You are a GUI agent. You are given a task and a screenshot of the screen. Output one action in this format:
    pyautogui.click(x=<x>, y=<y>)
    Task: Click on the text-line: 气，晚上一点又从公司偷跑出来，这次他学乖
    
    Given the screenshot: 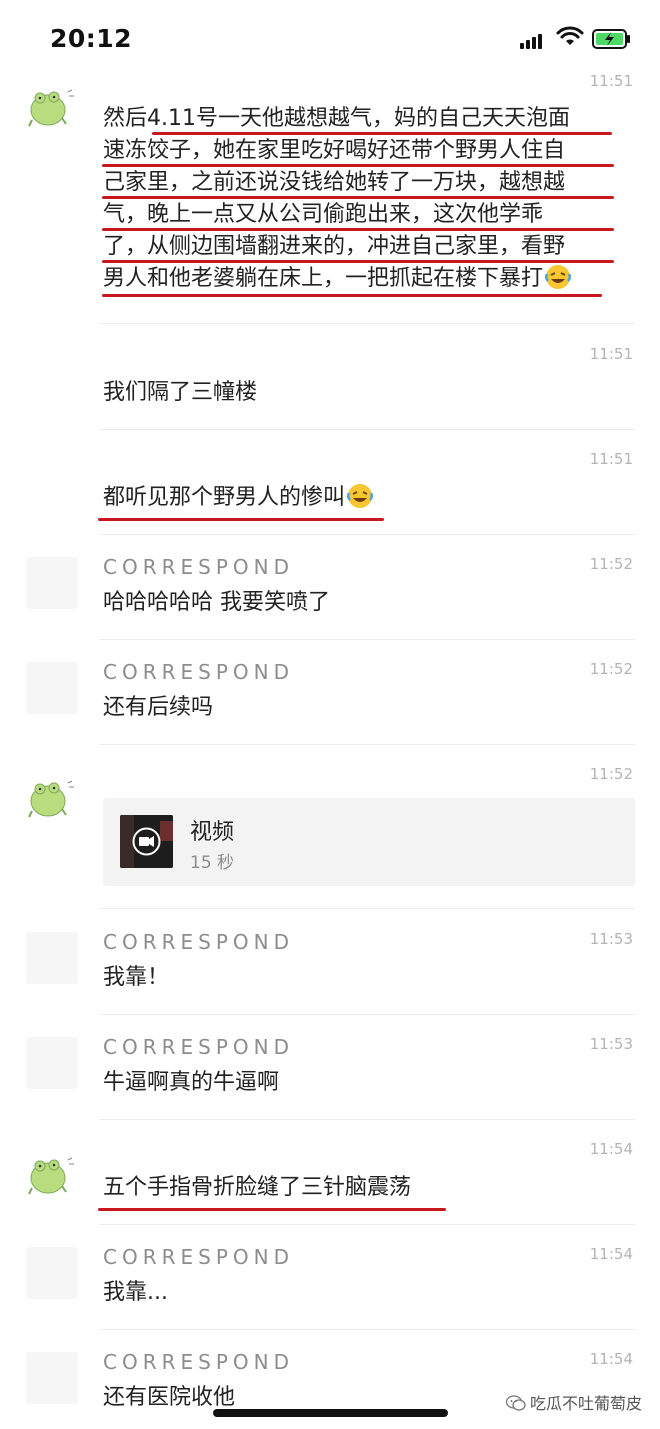 What is the action you would take?
    pyautogui.click(x=323, y=214)
    